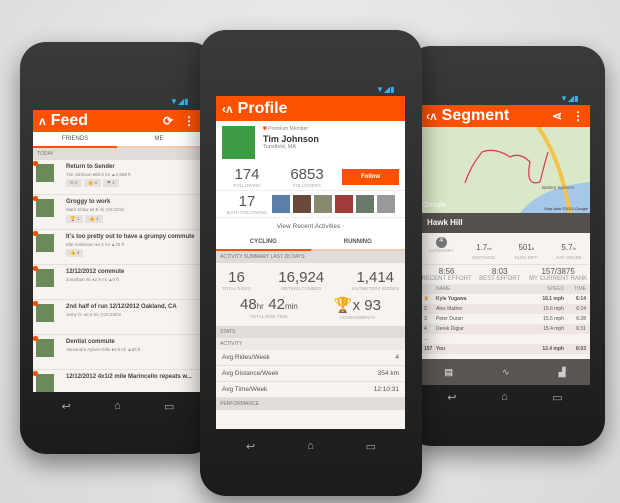  What do you see at coordinates (482, 247) in the screenshot?
I see `distance-value: 1.7` at bounding box center [482, 247].